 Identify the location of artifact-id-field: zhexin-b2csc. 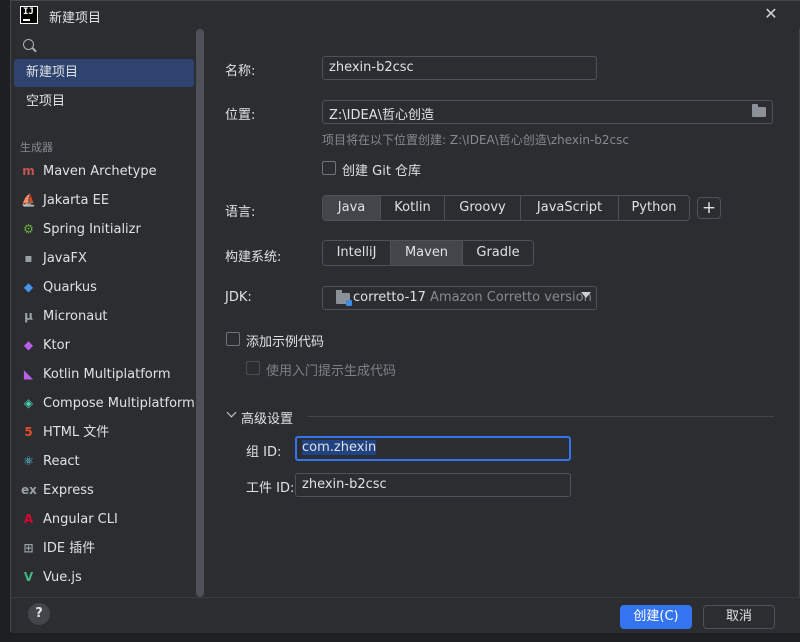
(433, 485).